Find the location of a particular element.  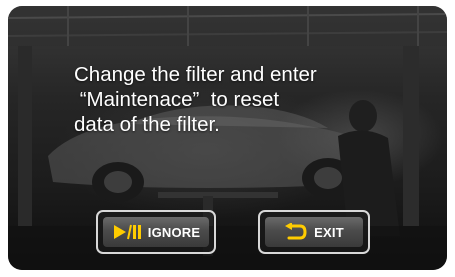

exit-button-face: EXIT is located at coordinates (314, 232).